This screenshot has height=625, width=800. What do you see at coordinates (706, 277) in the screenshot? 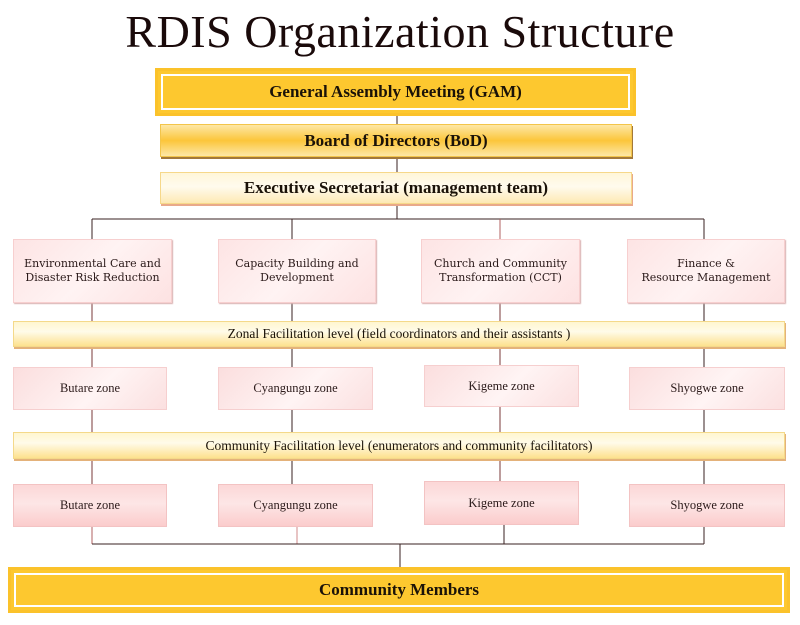
I see `dept-label-line2: Resource Management` at bounding box center [706, 277].